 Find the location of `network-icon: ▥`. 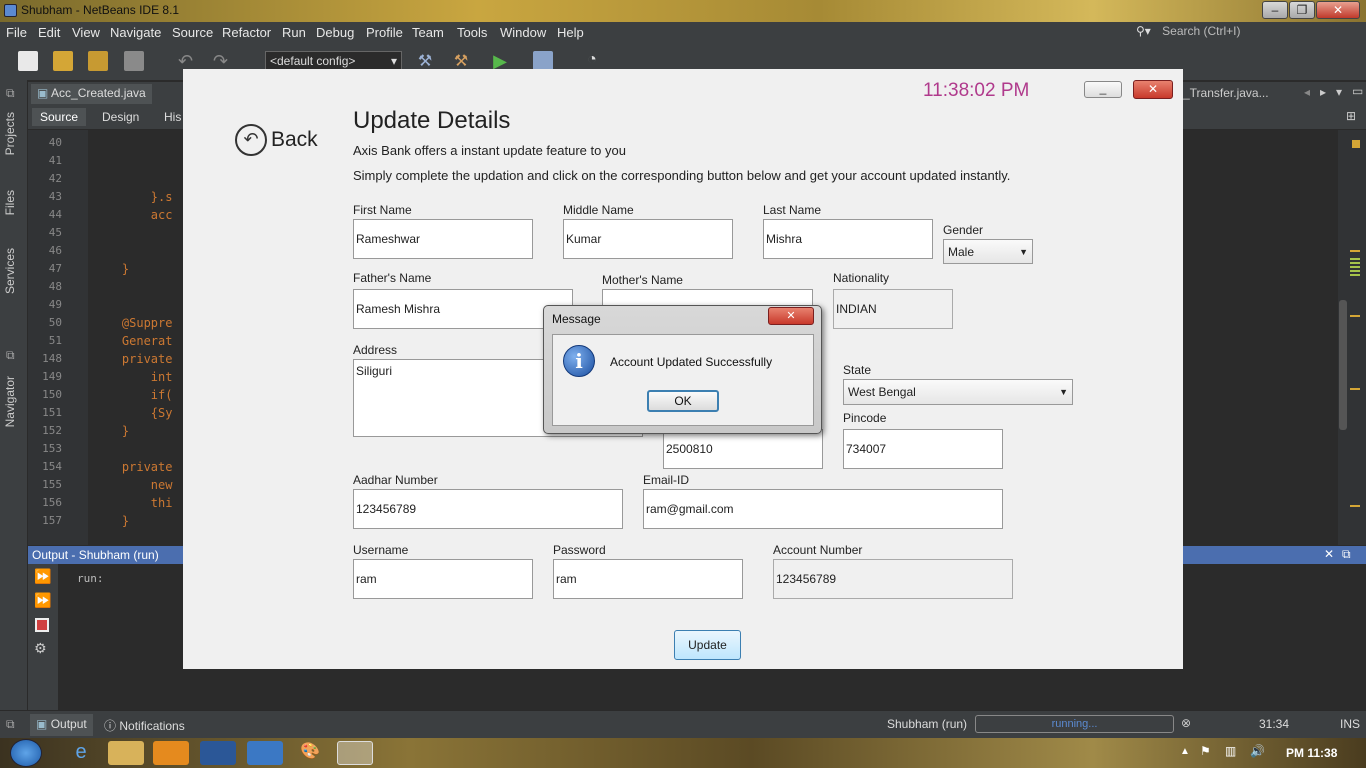

network-icon: ▥ is located at coordinates (1230, 751).